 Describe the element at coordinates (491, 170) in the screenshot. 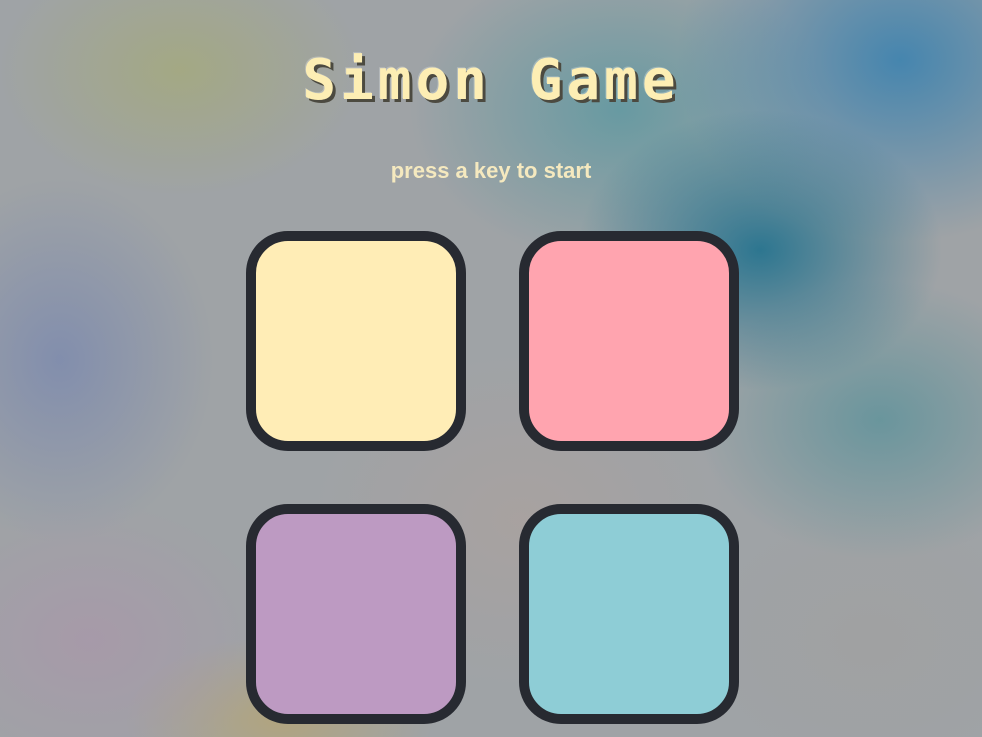

I see `game-status-text: press a key to start` at that location.